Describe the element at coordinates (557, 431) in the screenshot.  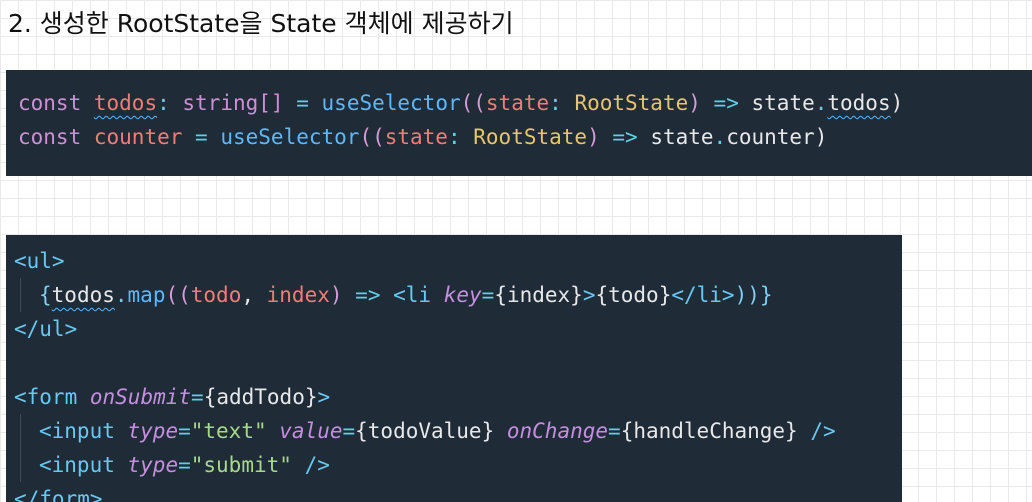
I see `attr-onchange: onChange` at that location.